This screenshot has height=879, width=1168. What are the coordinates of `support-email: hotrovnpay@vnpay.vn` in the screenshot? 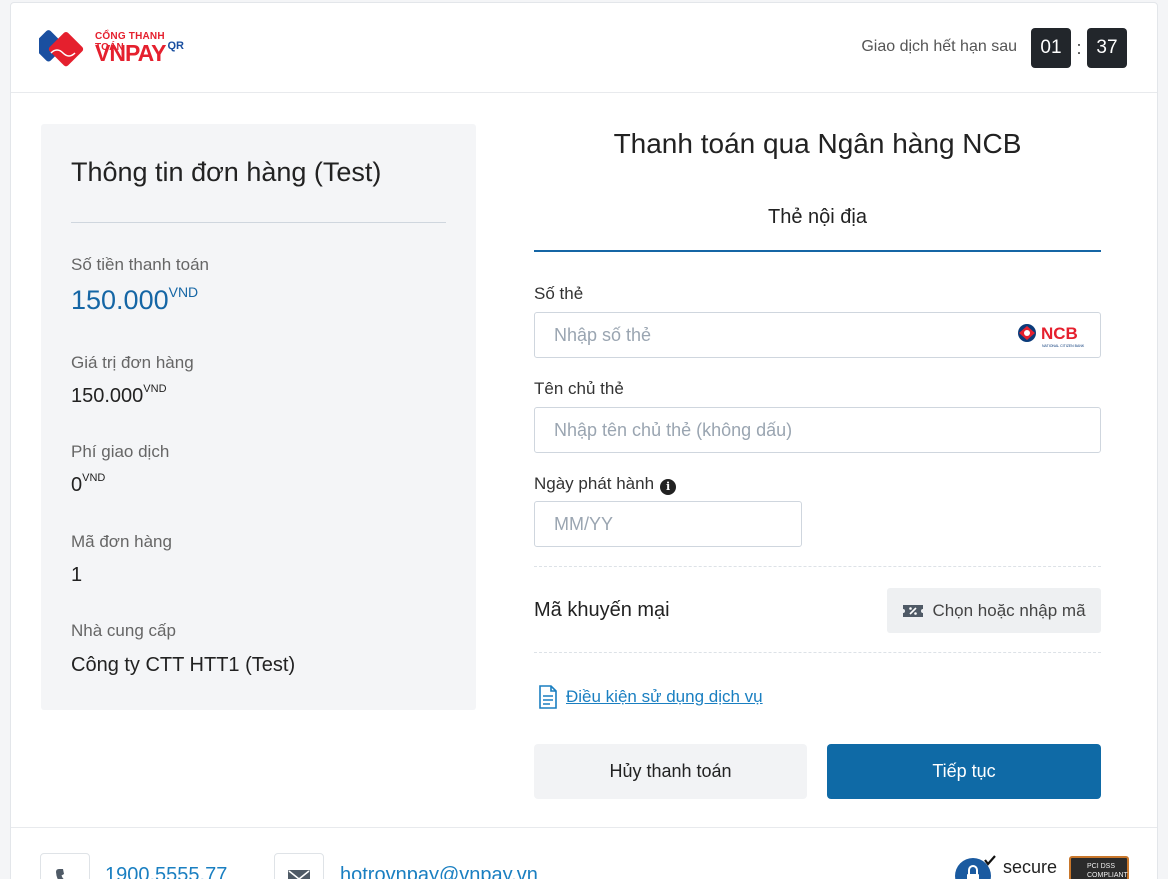 It's located at (439, 871).